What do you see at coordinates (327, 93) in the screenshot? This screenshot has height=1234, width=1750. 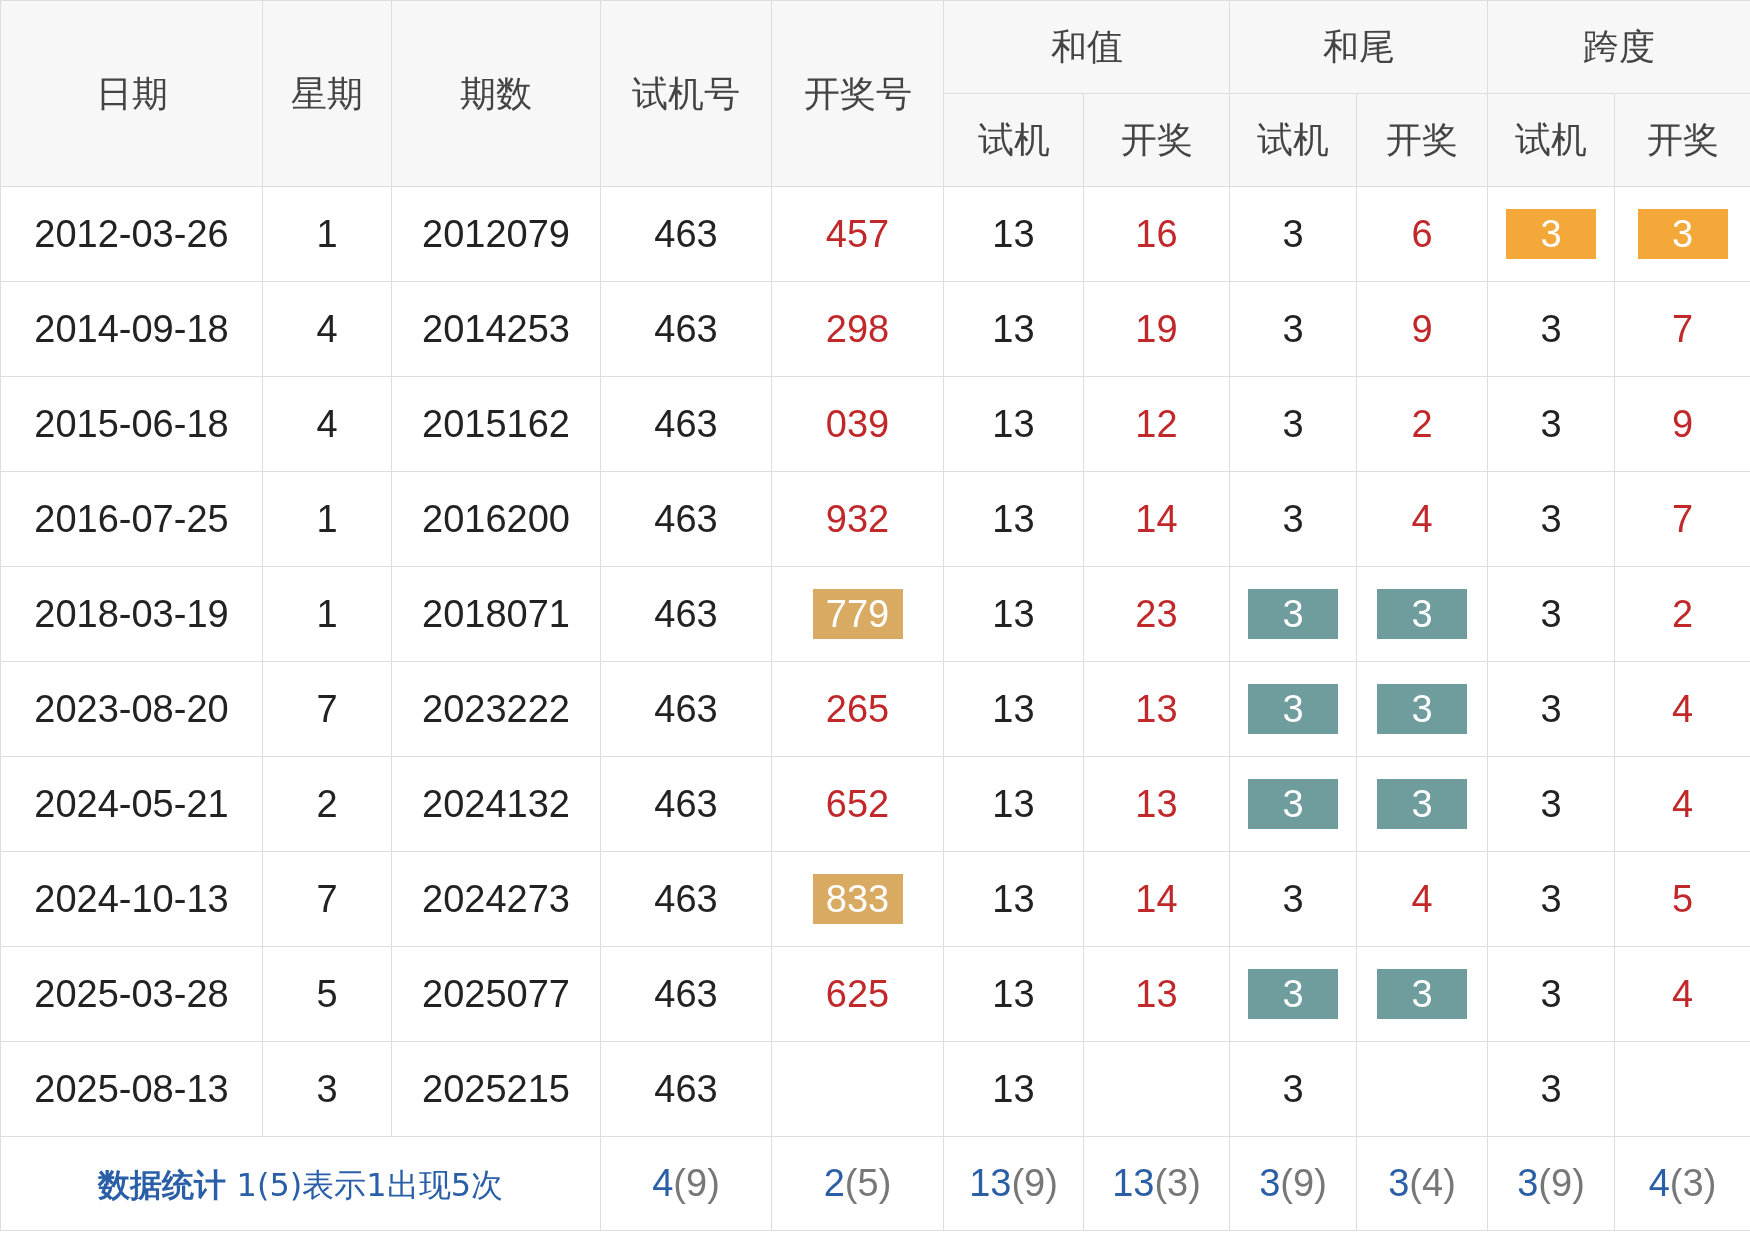 I see `column-header: 星期` at bounding box center [327, 93].